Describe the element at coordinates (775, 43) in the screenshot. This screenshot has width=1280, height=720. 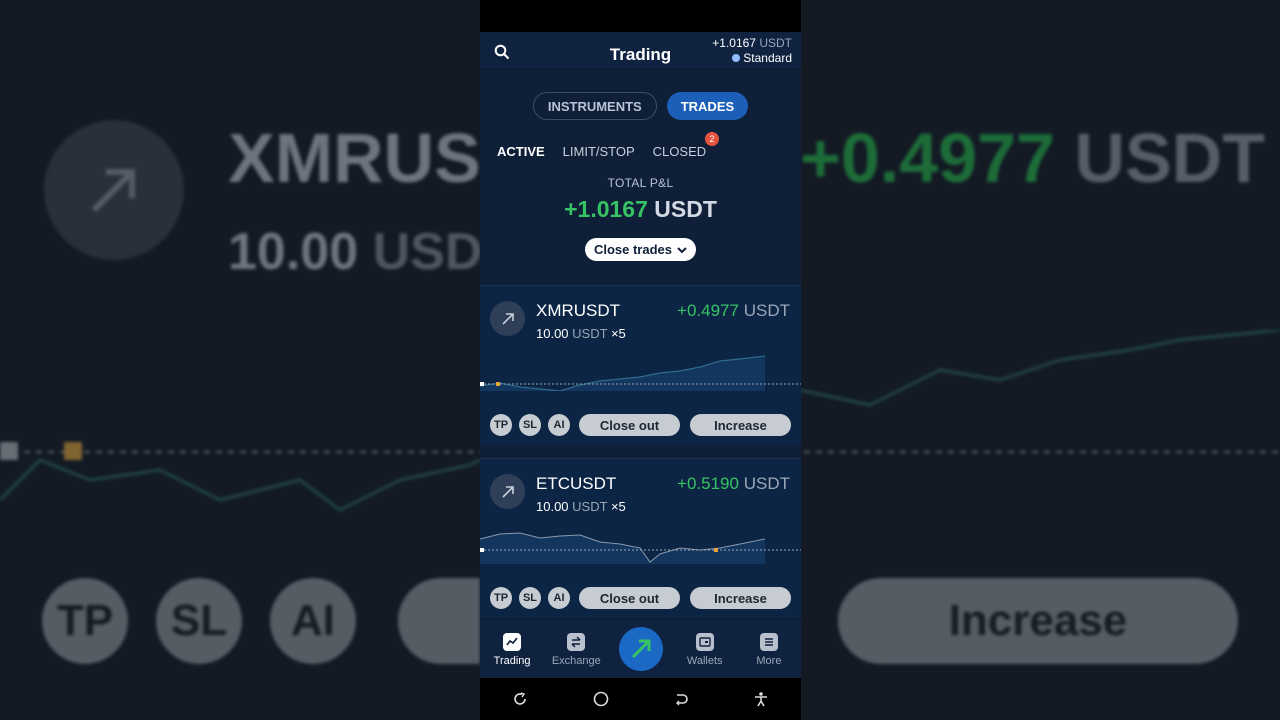
I see `account-balance-unit: USDT` at that location.